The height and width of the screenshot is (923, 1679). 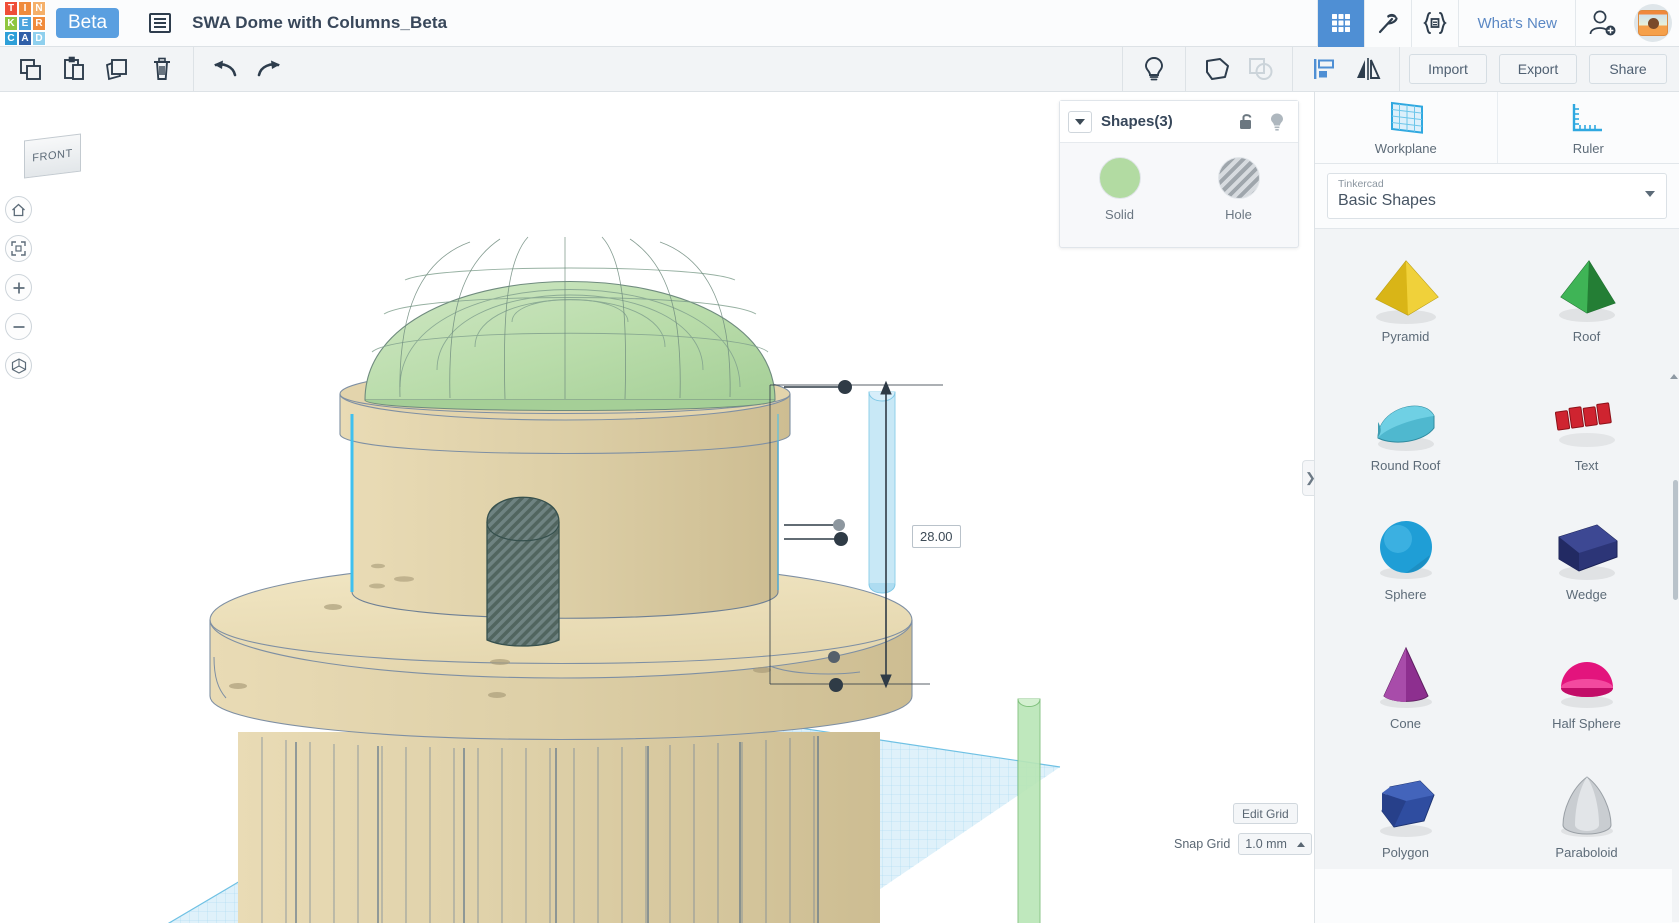 I want to click on caret-up-icon, so click(x=1300, y=844).